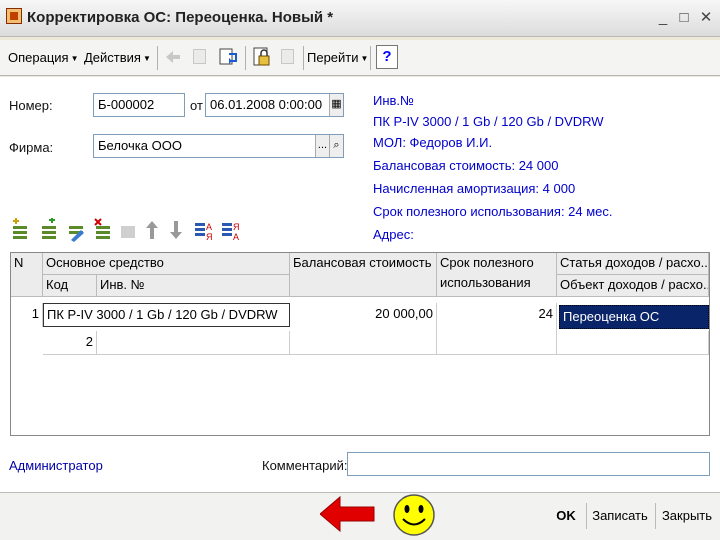 The image size is (720, 540). Describe the element at coordinates (262, 57) in the screenshot. I see `lock-icon` at that location.